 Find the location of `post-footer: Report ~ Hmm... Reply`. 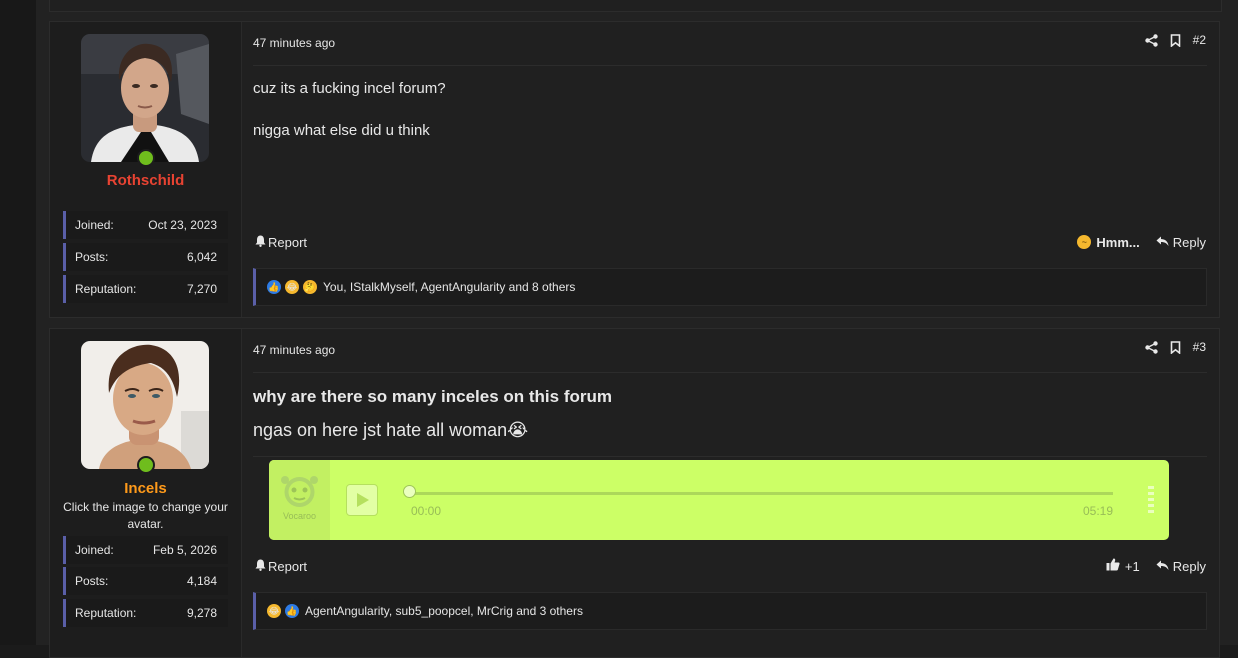

post-footer: Report ~ Hmm... Reply is located at coordinates (730, 242).